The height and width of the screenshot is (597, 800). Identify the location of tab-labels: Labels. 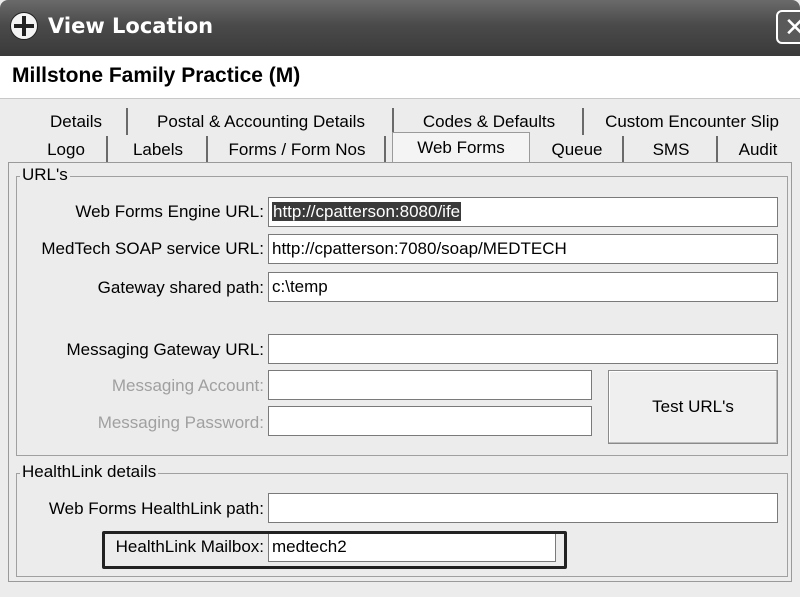
(159, 149).